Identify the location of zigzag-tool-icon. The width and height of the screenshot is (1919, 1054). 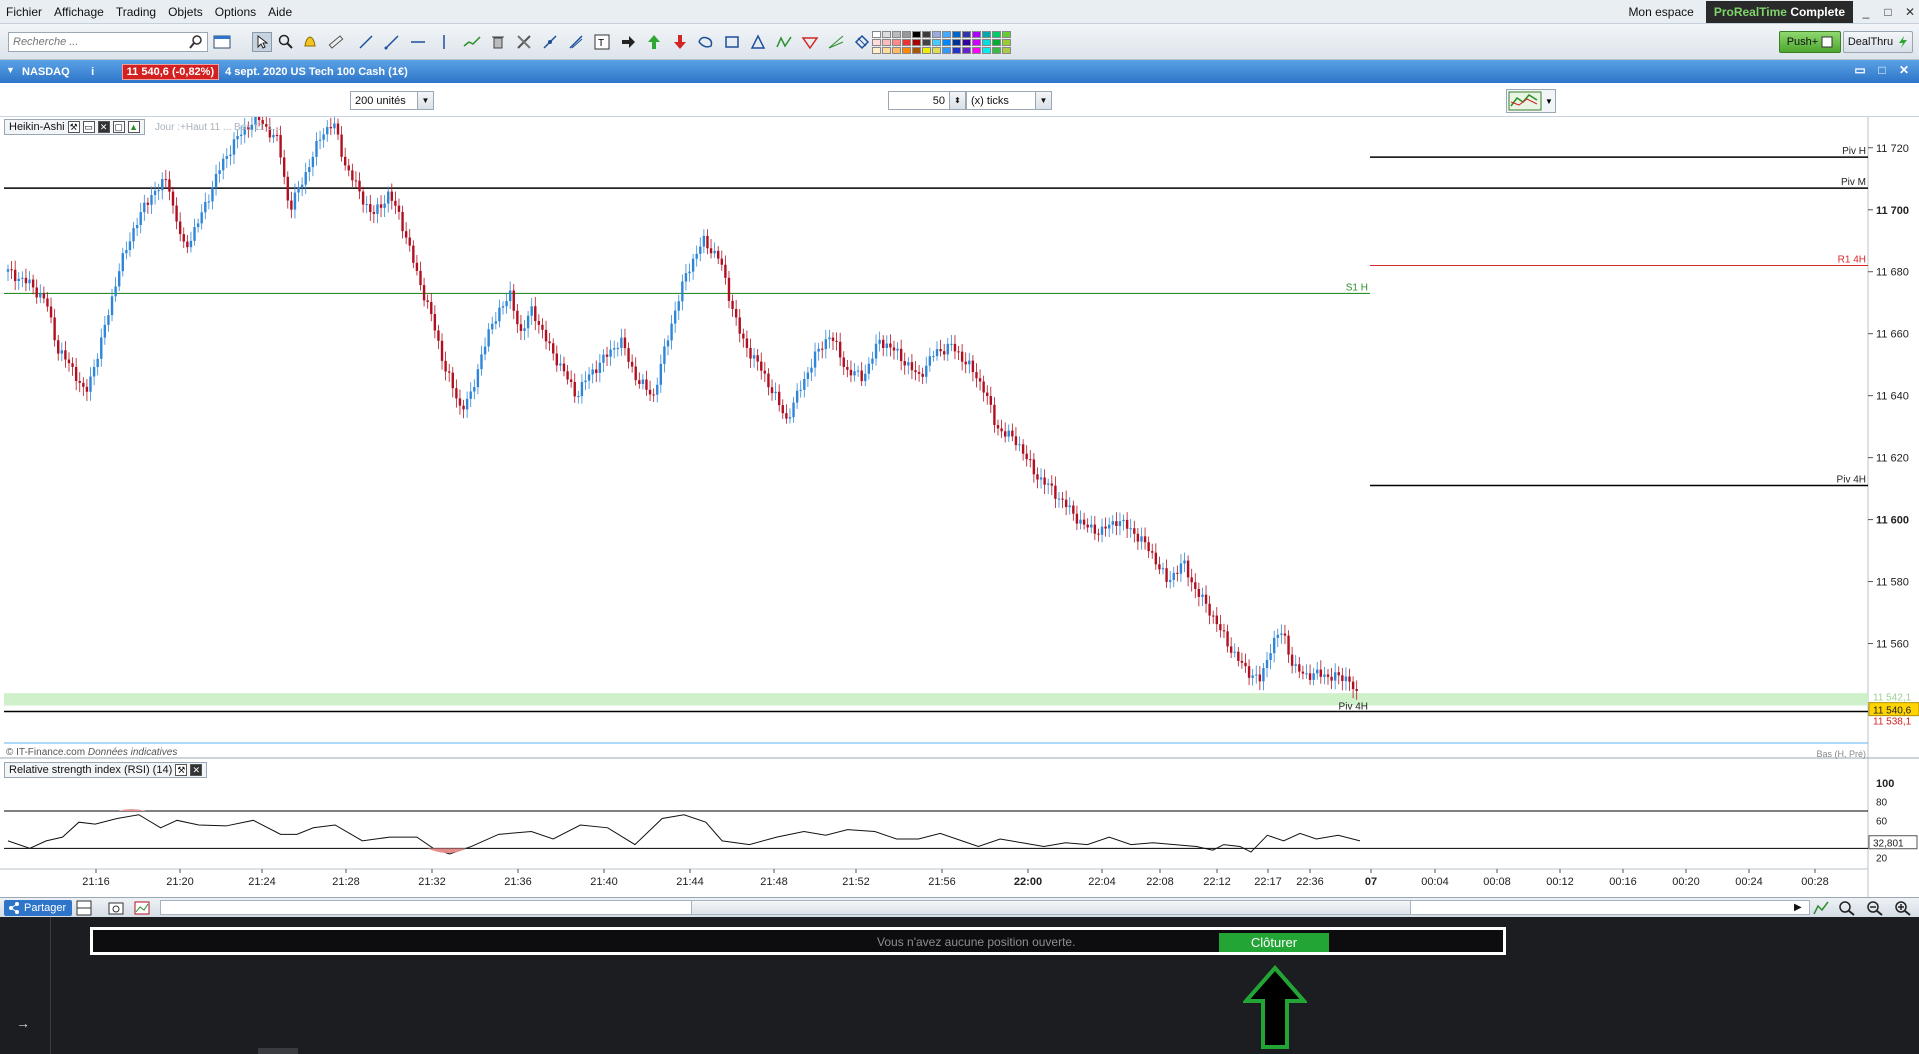
(784, 42).